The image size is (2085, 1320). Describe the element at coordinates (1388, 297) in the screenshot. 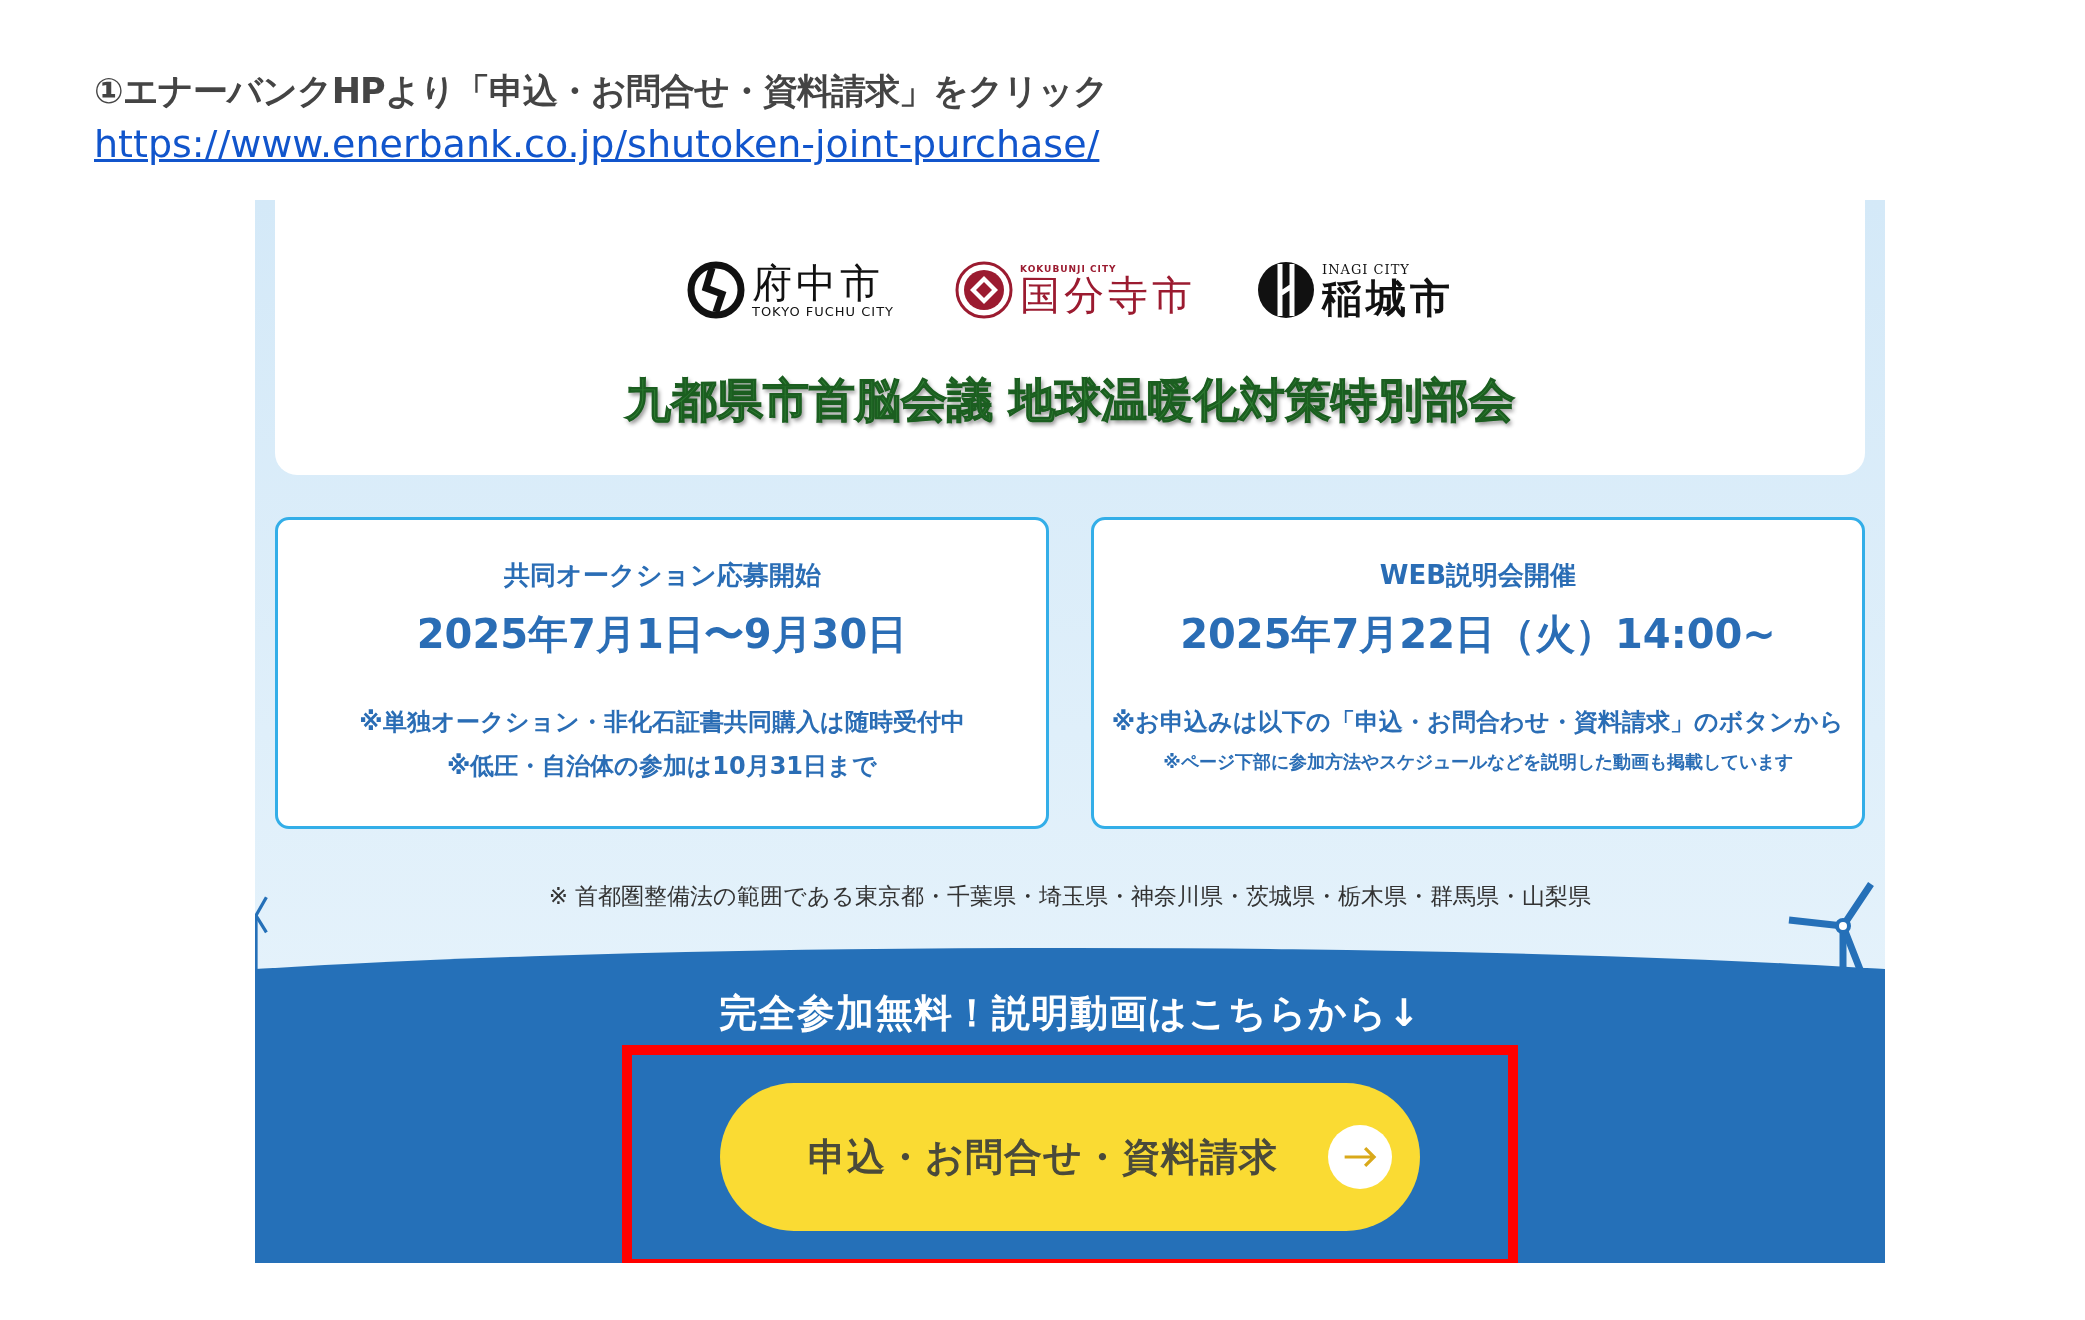

I see `city-name: 稲城市` at that location.